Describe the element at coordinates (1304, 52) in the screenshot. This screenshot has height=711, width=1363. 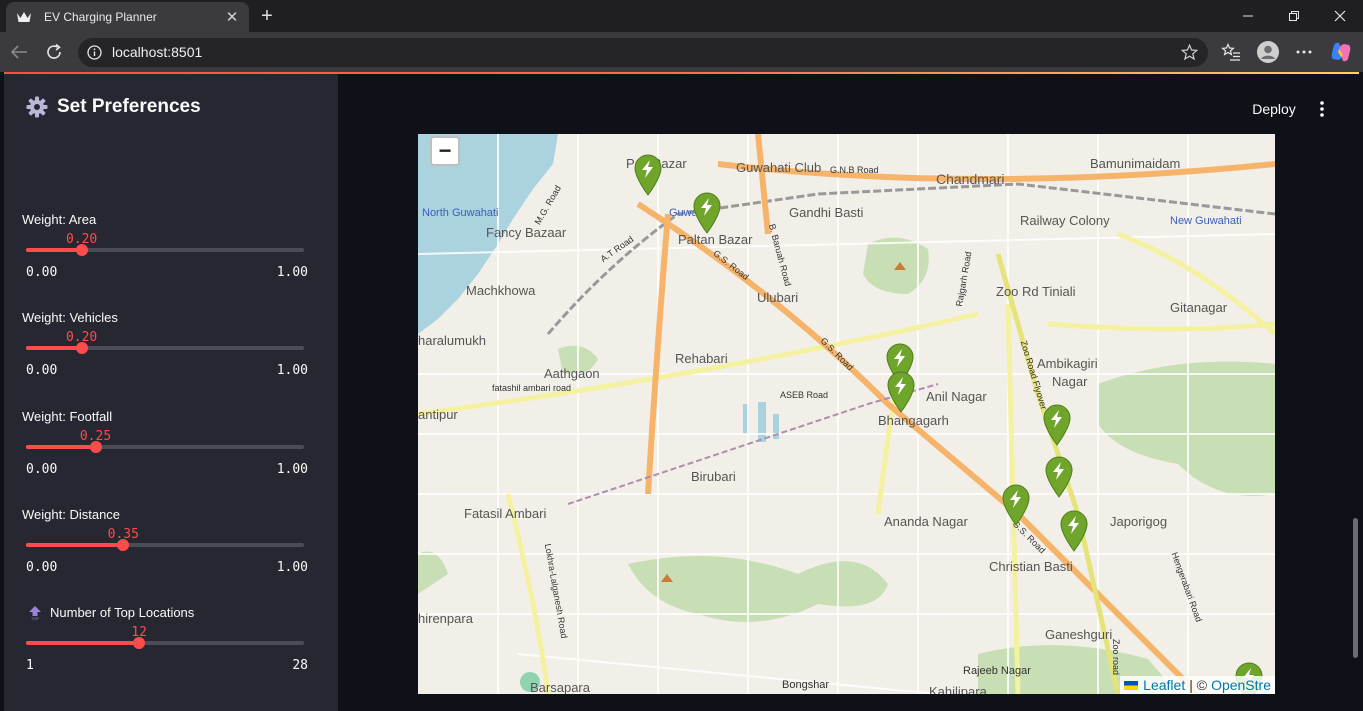
I see `more-options-icon` at that location.